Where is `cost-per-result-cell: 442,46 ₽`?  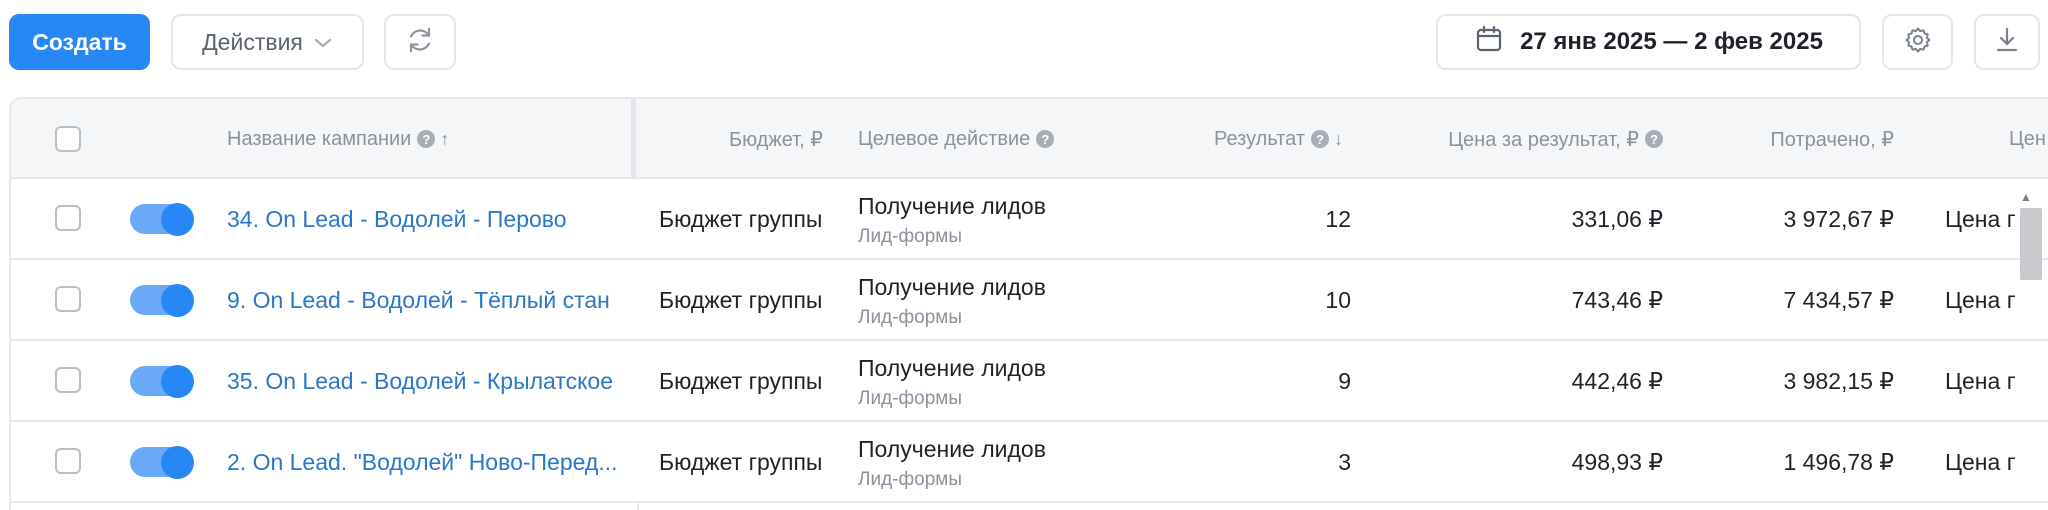
cost-per-result-cell: 442,46 ₽ is located at coordinates (1617, 381).